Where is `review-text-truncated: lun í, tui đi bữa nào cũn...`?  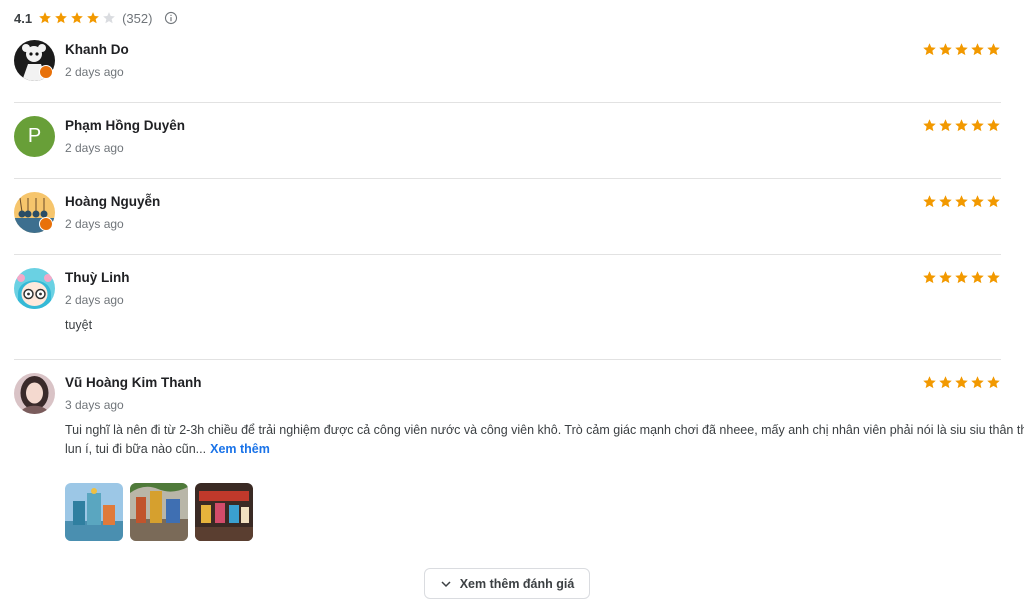
review-text-truncated: lun í, tui đi bữa nào cũn... is located at coordinates (136, 449).